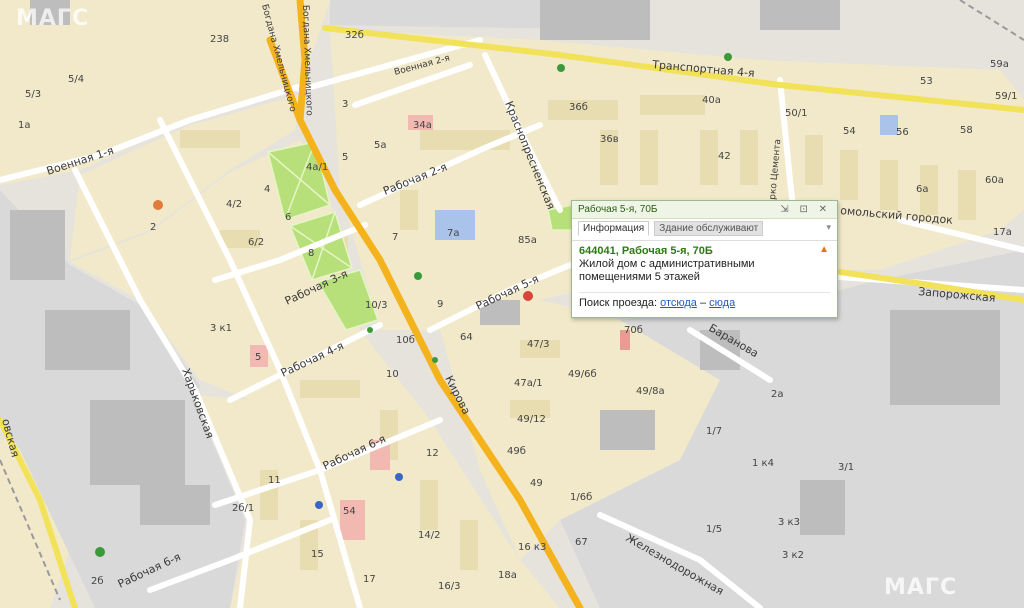 The height and width of the screenshot is (608, 1024). What do you see at coordinates (376, 305) in the screenshot?
I see `house-number: 10/3` at bounding box center [376, 305].